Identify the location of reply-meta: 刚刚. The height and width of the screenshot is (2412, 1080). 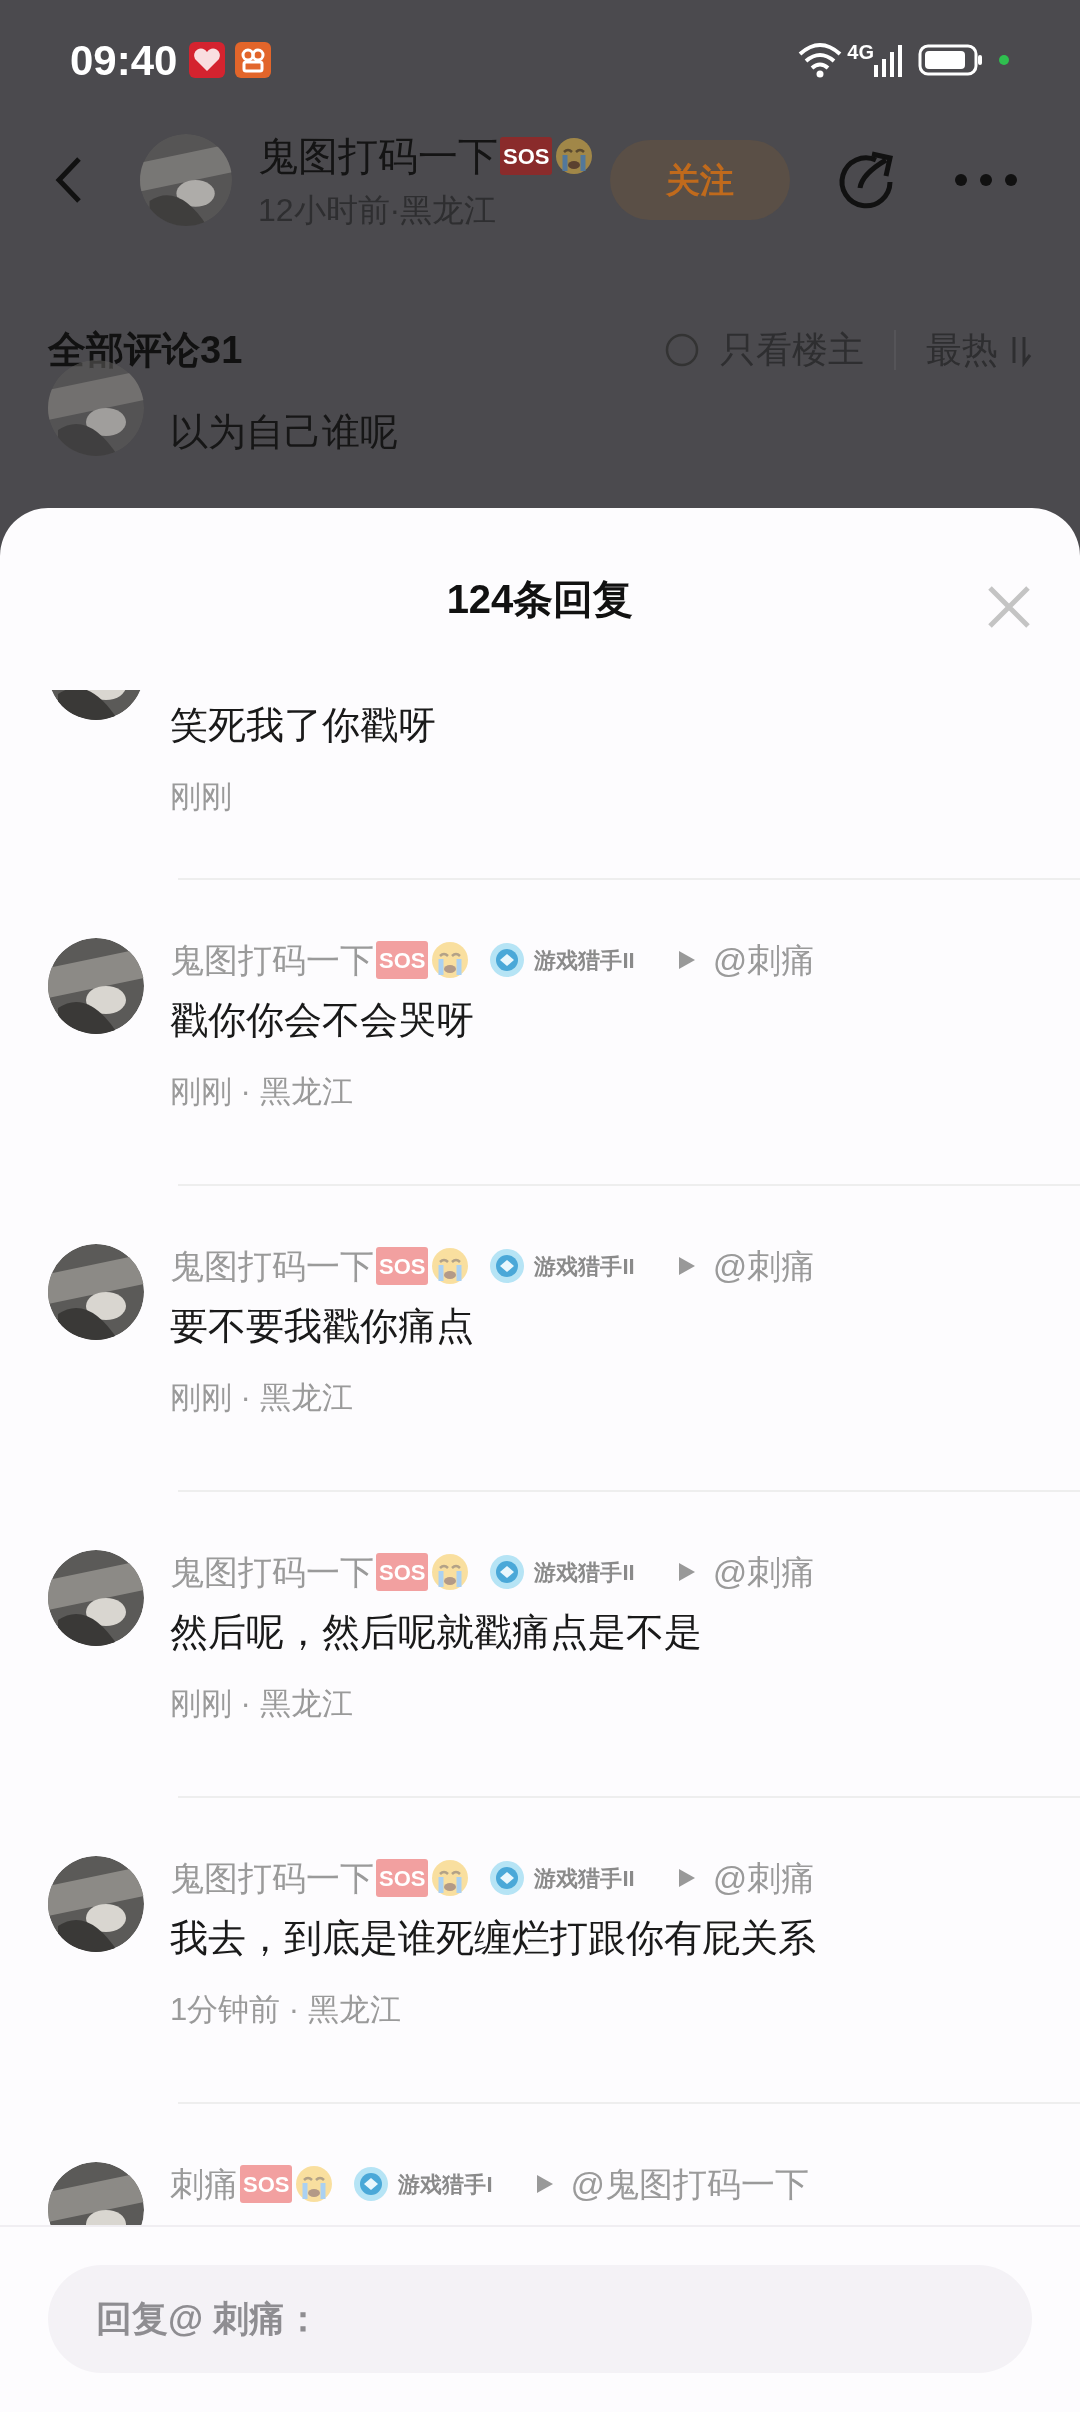
(201, 797).